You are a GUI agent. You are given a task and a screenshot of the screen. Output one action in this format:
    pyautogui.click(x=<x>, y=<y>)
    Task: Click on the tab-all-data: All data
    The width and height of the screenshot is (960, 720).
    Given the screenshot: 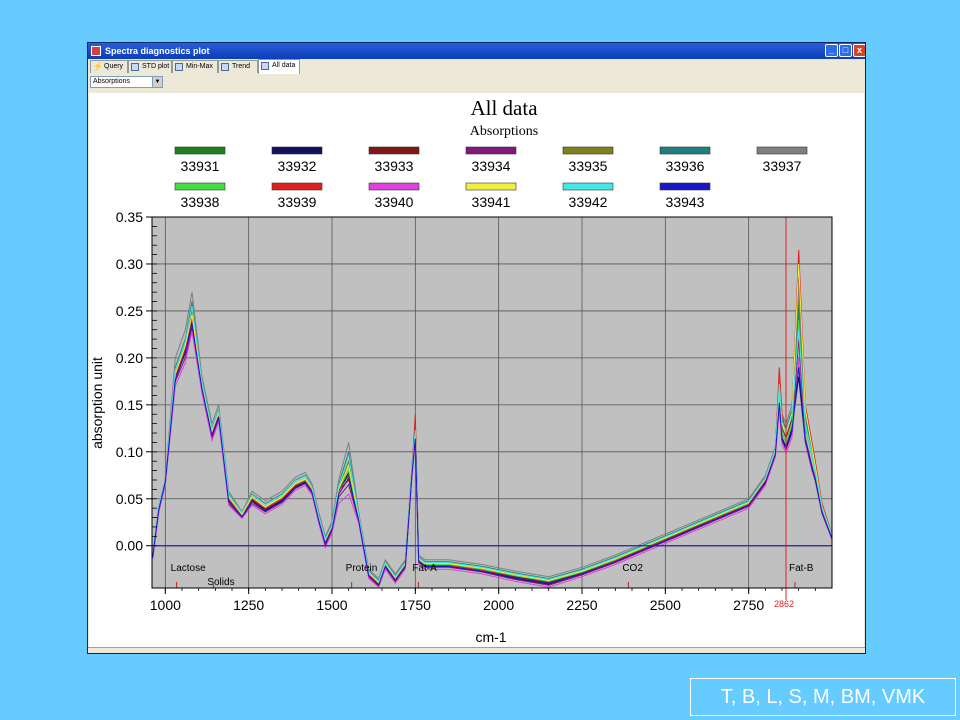 What is the action you would take?
    pyautogui.click(x=279, y=66)
    